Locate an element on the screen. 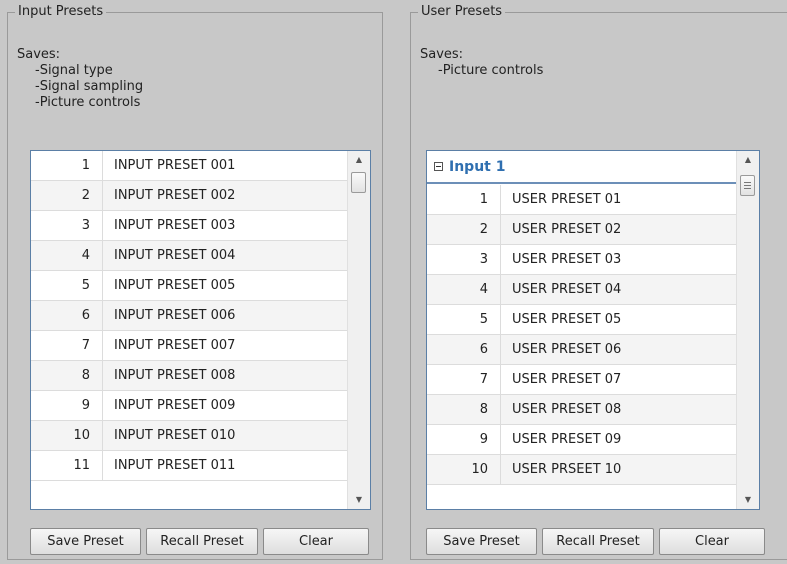 The width and height of the screenshot is (787, 564). preset-name: USER PRESET 01 is located at coordinates (567, 199).